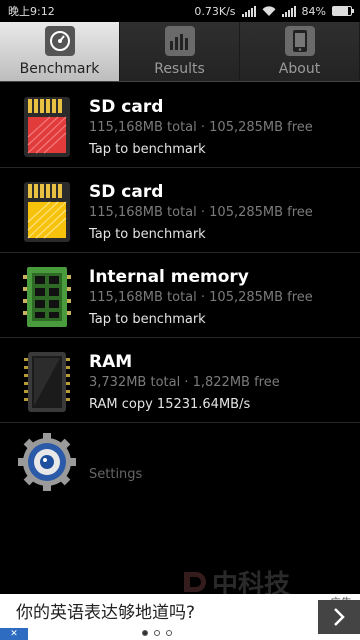 The height and width of the screenshot is (640, 360). I want to click on item-action: RAM copy 15231.64MB/s, so click(170, 404).